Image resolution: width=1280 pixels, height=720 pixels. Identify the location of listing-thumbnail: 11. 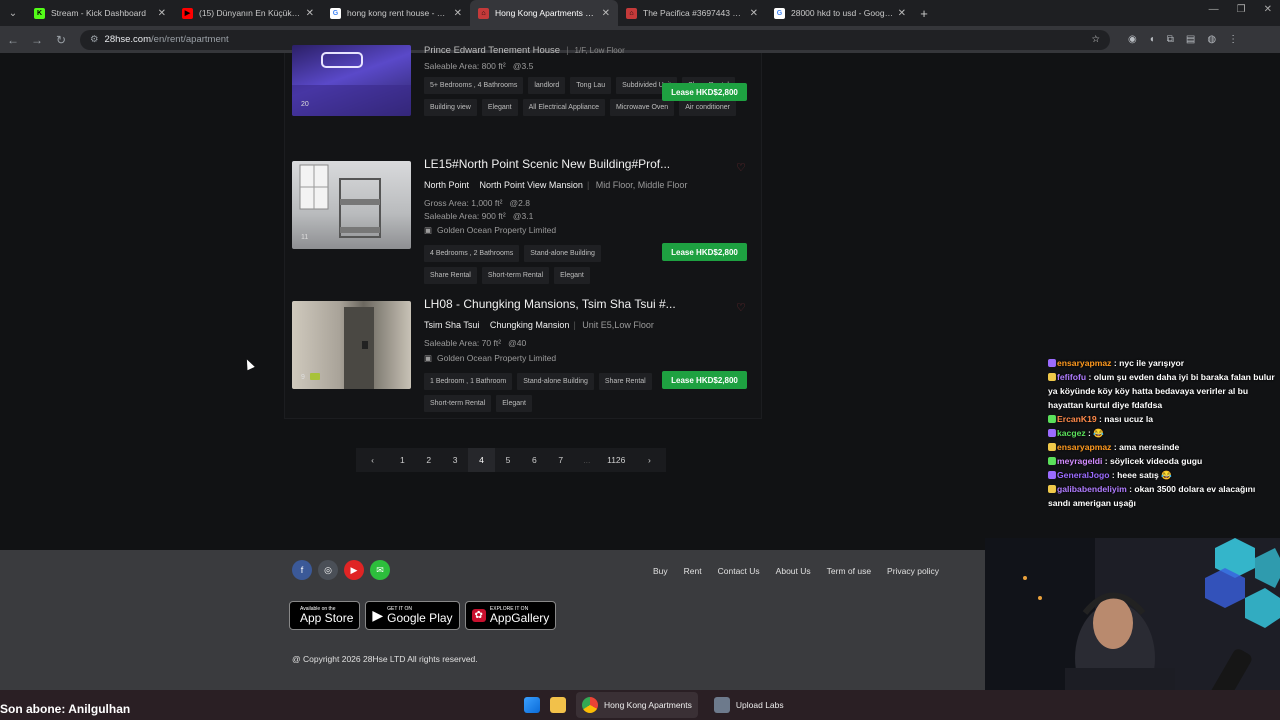
(351, 205).